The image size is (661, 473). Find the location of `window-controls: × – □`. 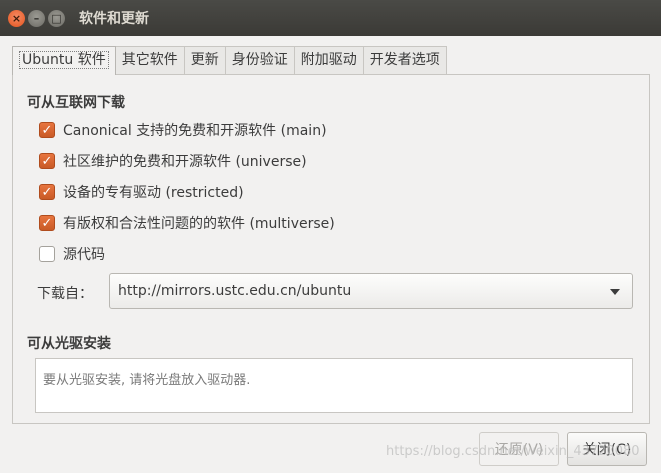

window-controls: × – □ is located at coordinates (36, 18).